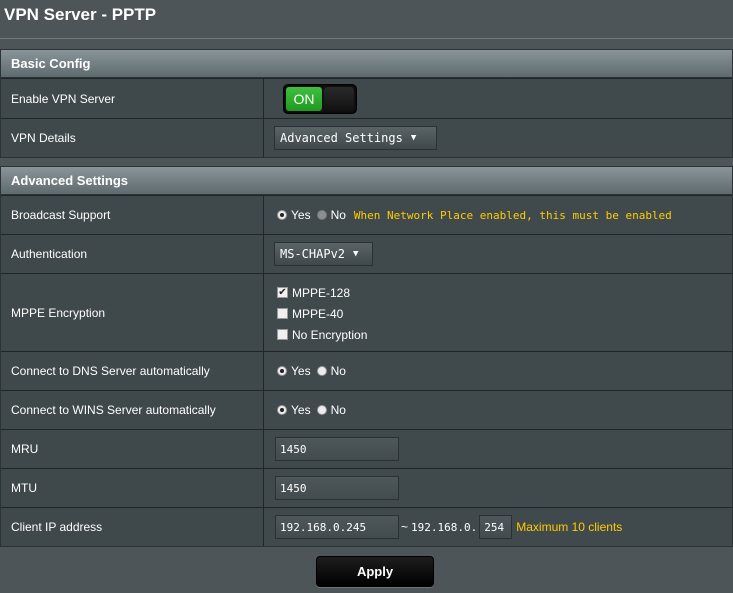 The height and width of the screenshot is (593, 733). I want to click on dns-yes-radio, so click(282, 371).